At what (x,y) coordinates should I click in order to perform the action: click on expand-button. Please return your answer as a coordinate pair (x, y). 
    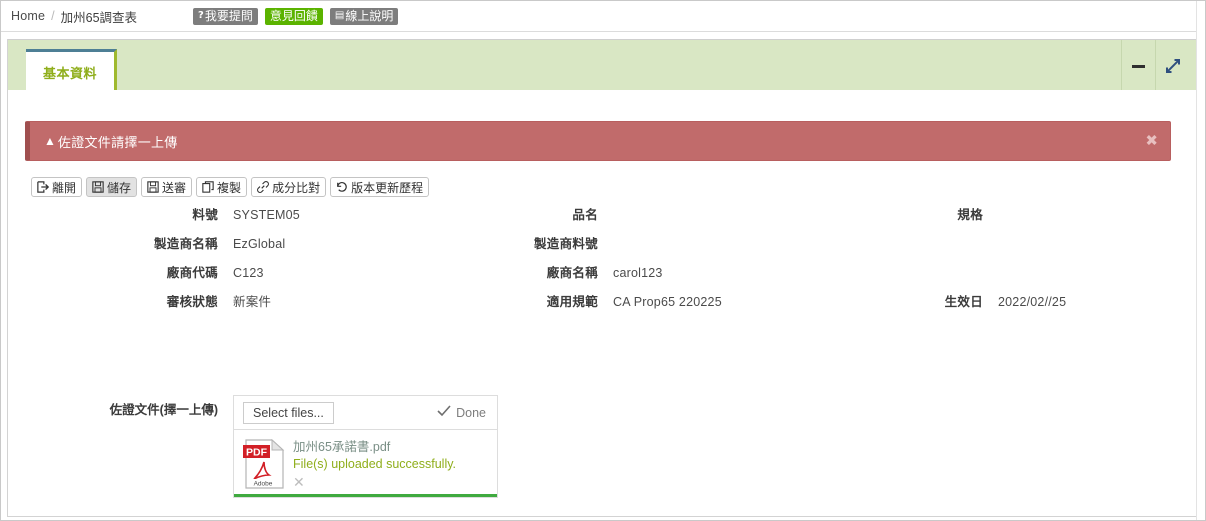
    Looking at the image, I should click on (1172, 65).